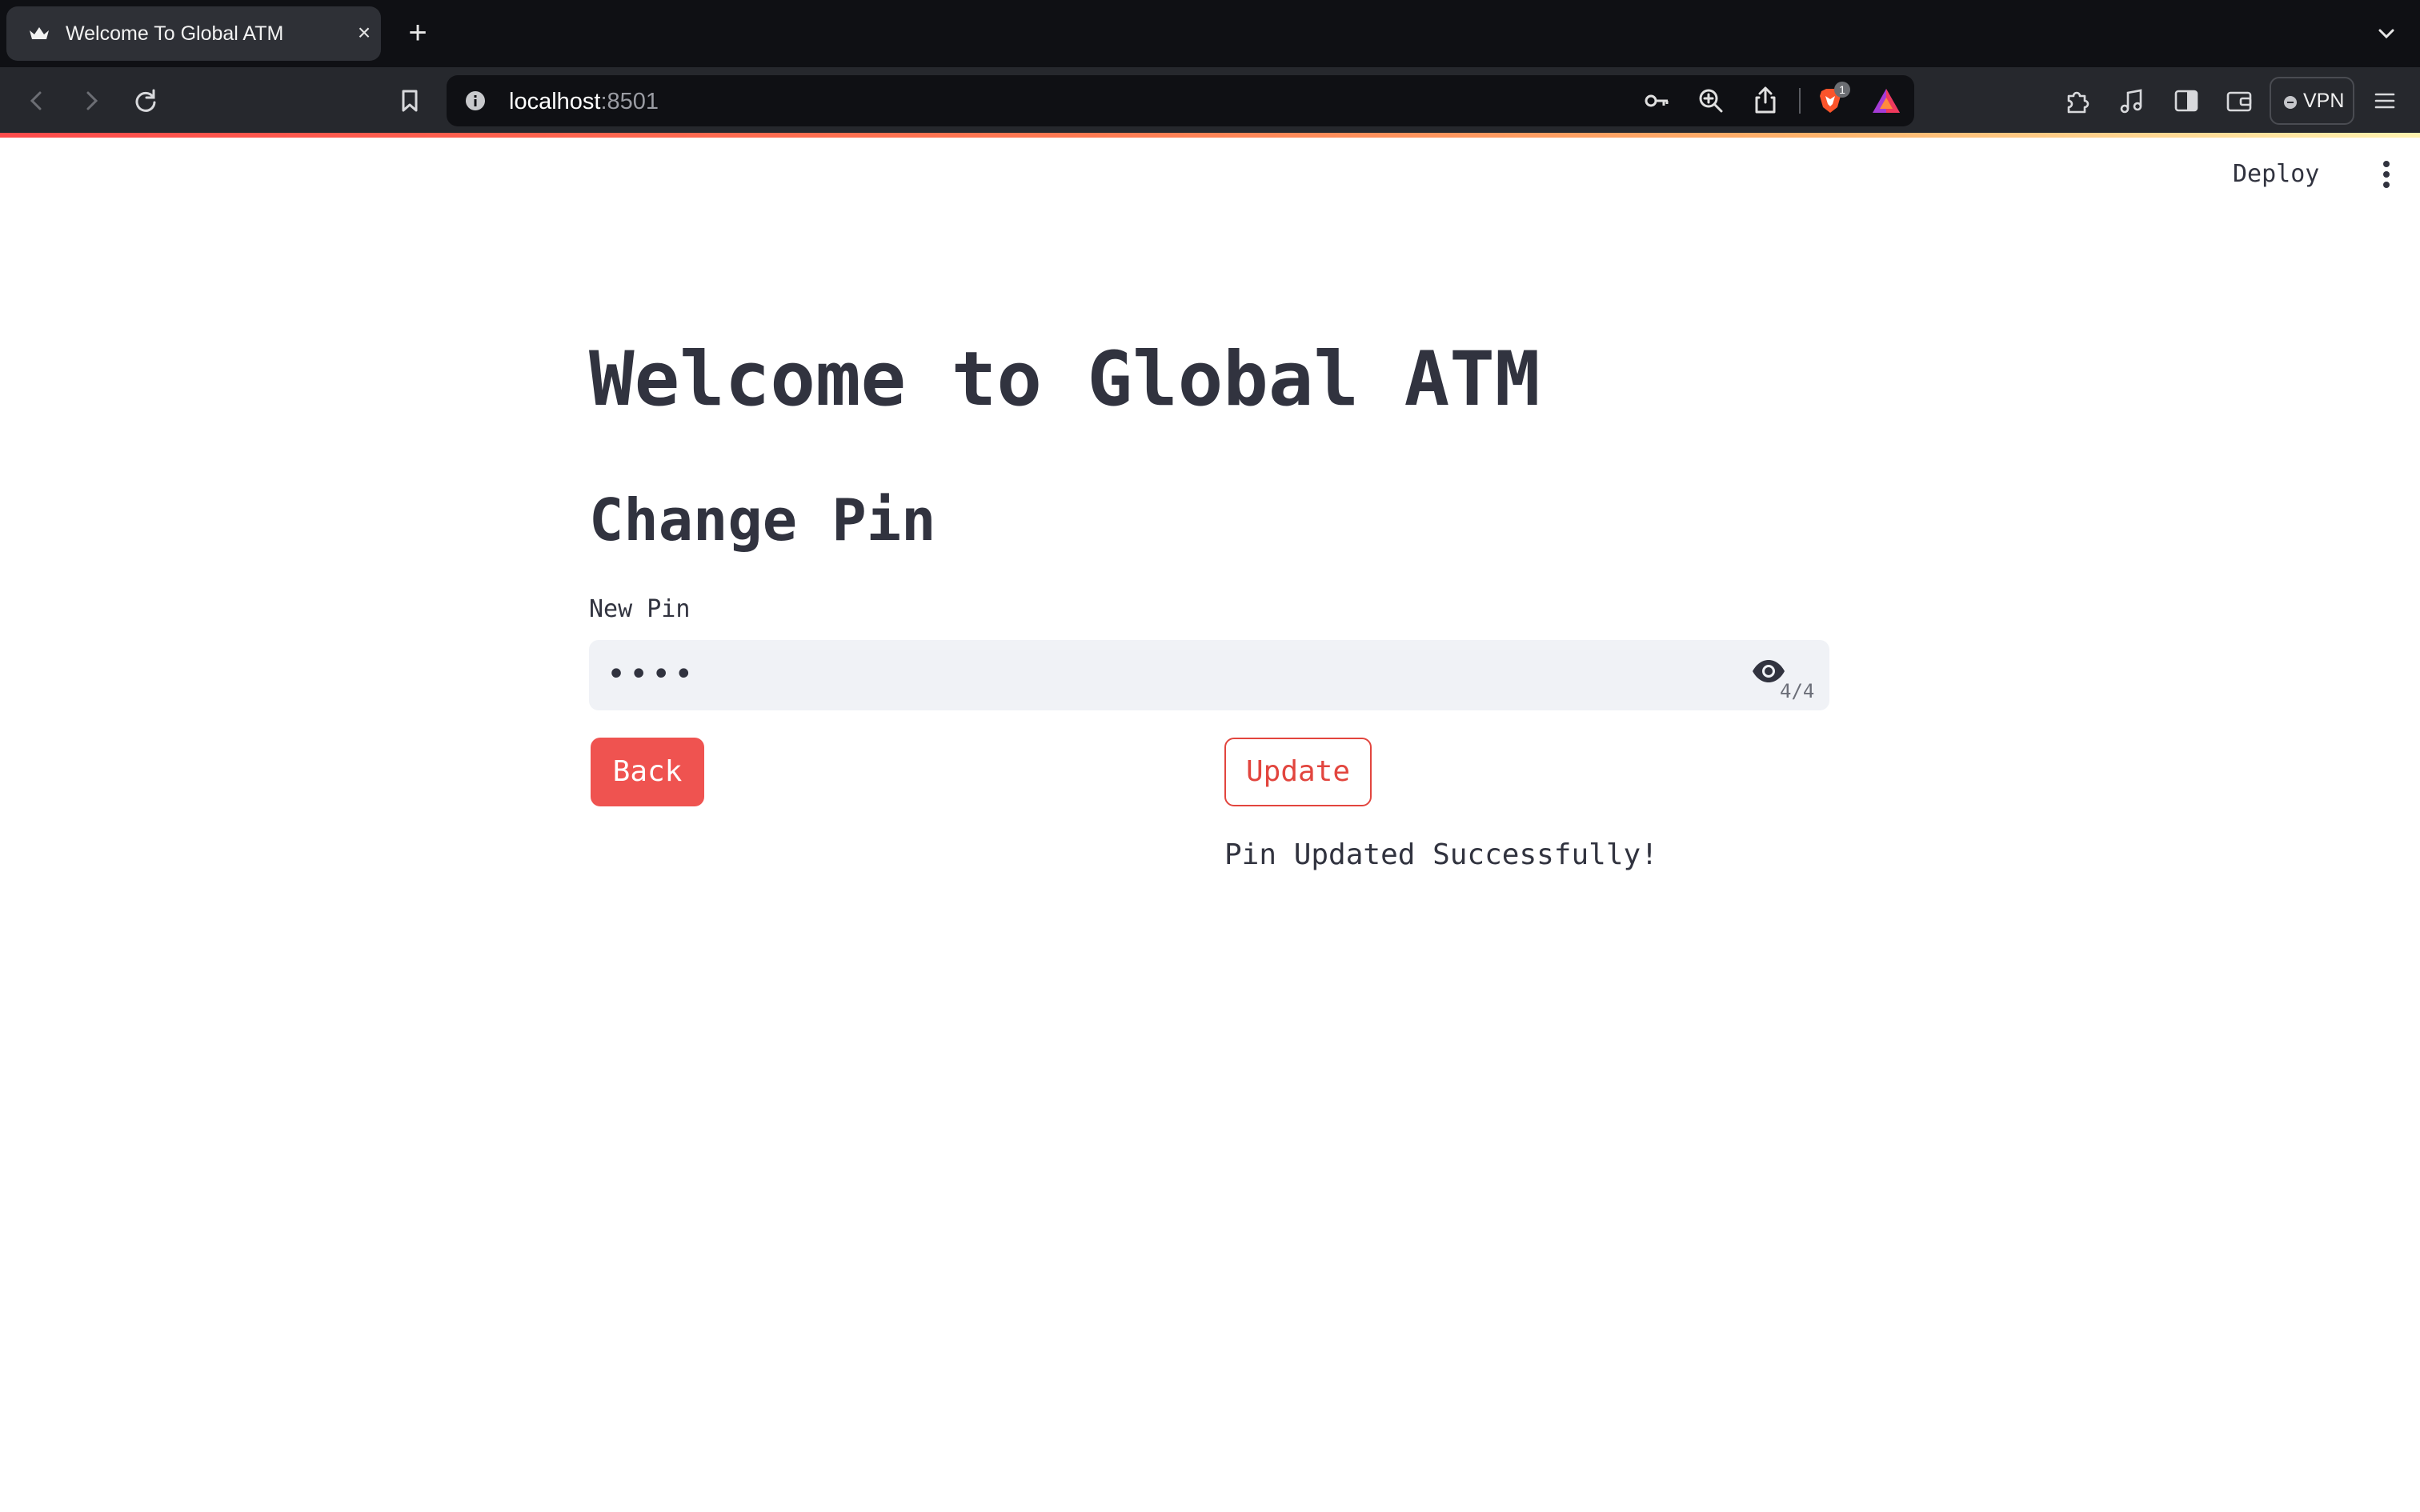 This screenshot has width=2420, height=1512. I want to click on tab-close-icon: ×, so click(364, 33).